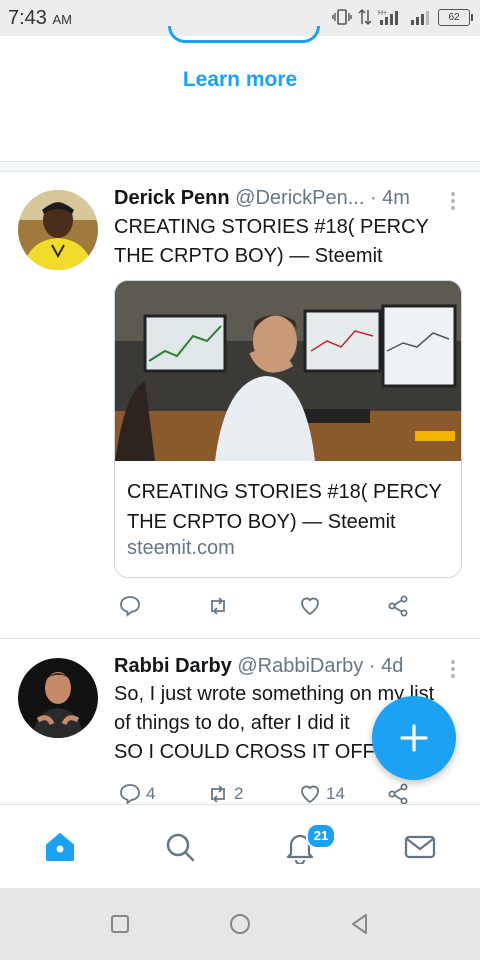  Describe the element at coordinates (420, 18) in the screenshot. I see `signal-icon` at that location.